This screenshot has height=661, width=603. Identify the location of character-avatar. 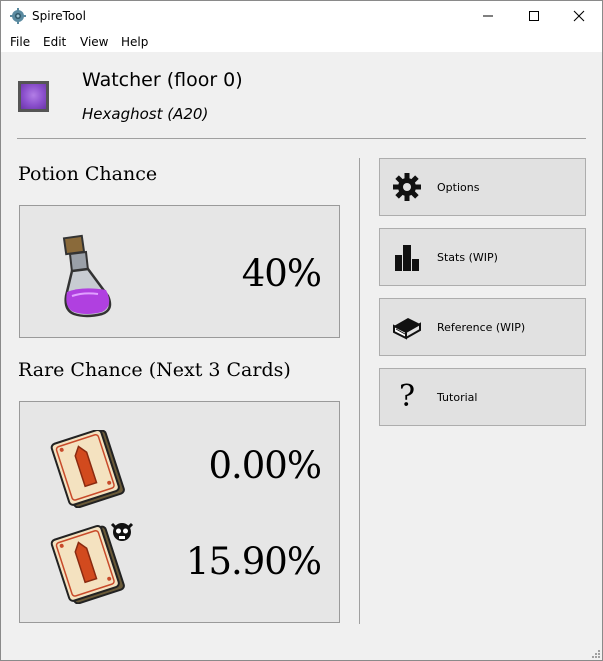
(33, 96).